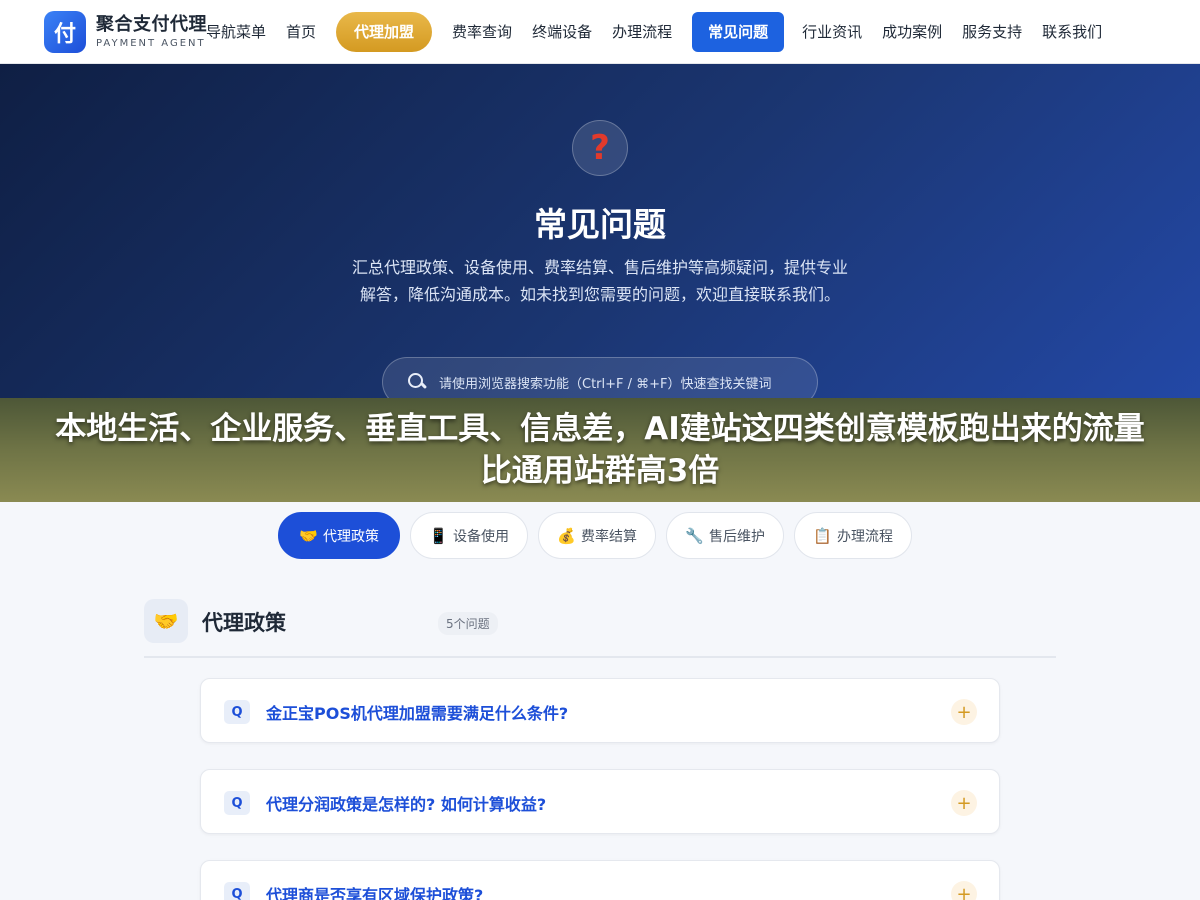 The width and height of the screenshot is (1200, 900). What do you see at coordinates (822, 535) in the screenshot?
I see `clipboard-icon: 📋` at bounding box center [822, 535].